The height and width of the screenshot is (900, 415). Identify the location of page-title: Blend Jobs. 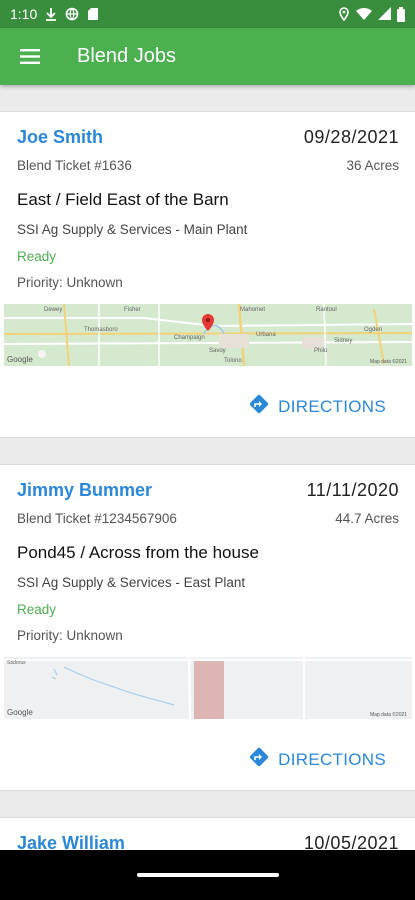
(126, 56).